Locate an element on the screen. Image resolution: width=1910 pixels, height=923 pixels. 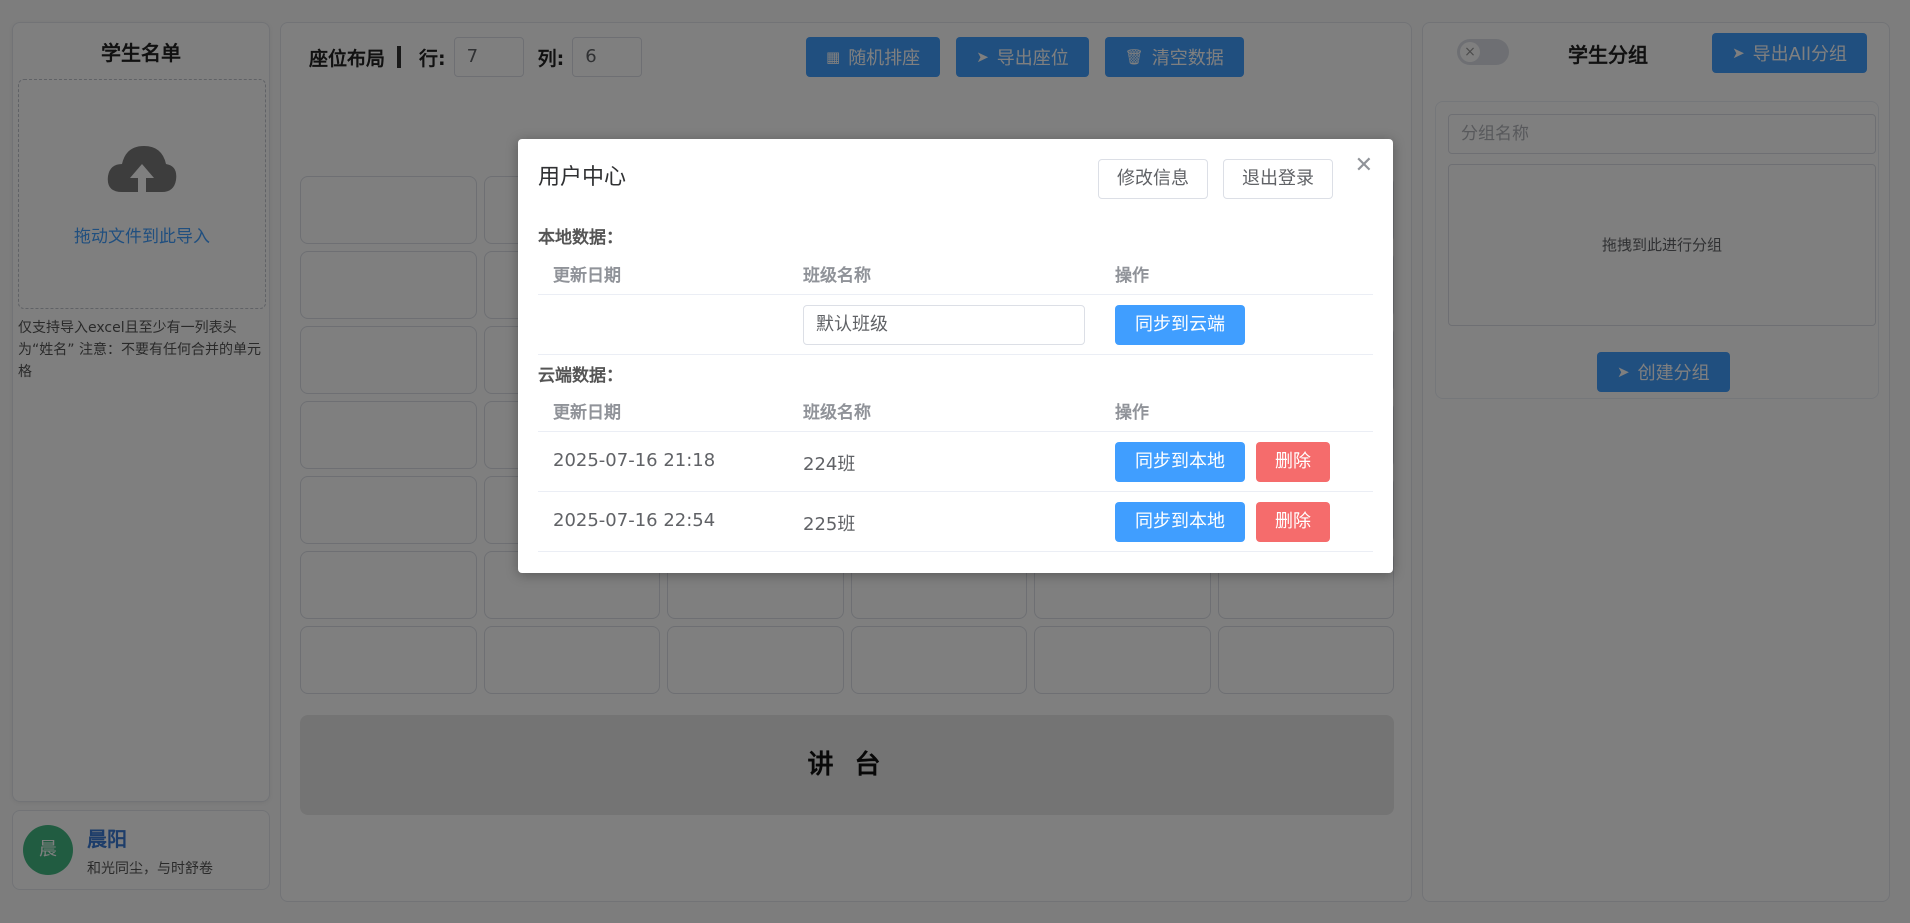
cloud-class: 225班 is located at coordinates (829, 524).